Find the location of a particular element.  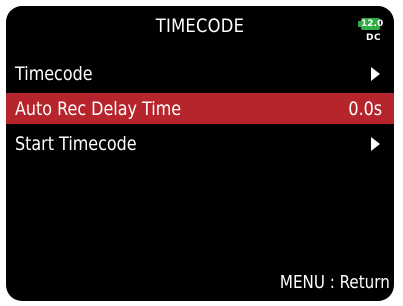

power-source-label: DC is located at coordinates (374, 38).